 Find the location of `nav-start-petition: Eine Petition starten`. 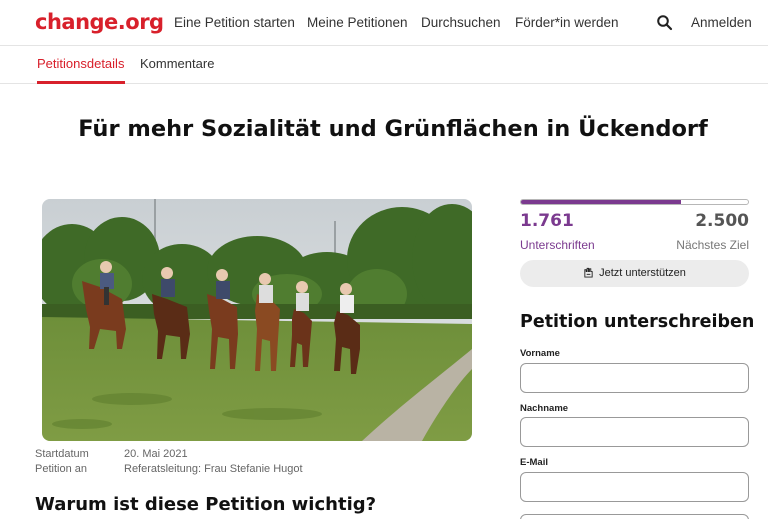

nav-start-petition: Eine Petition starten is located at coordinates (234, 22).